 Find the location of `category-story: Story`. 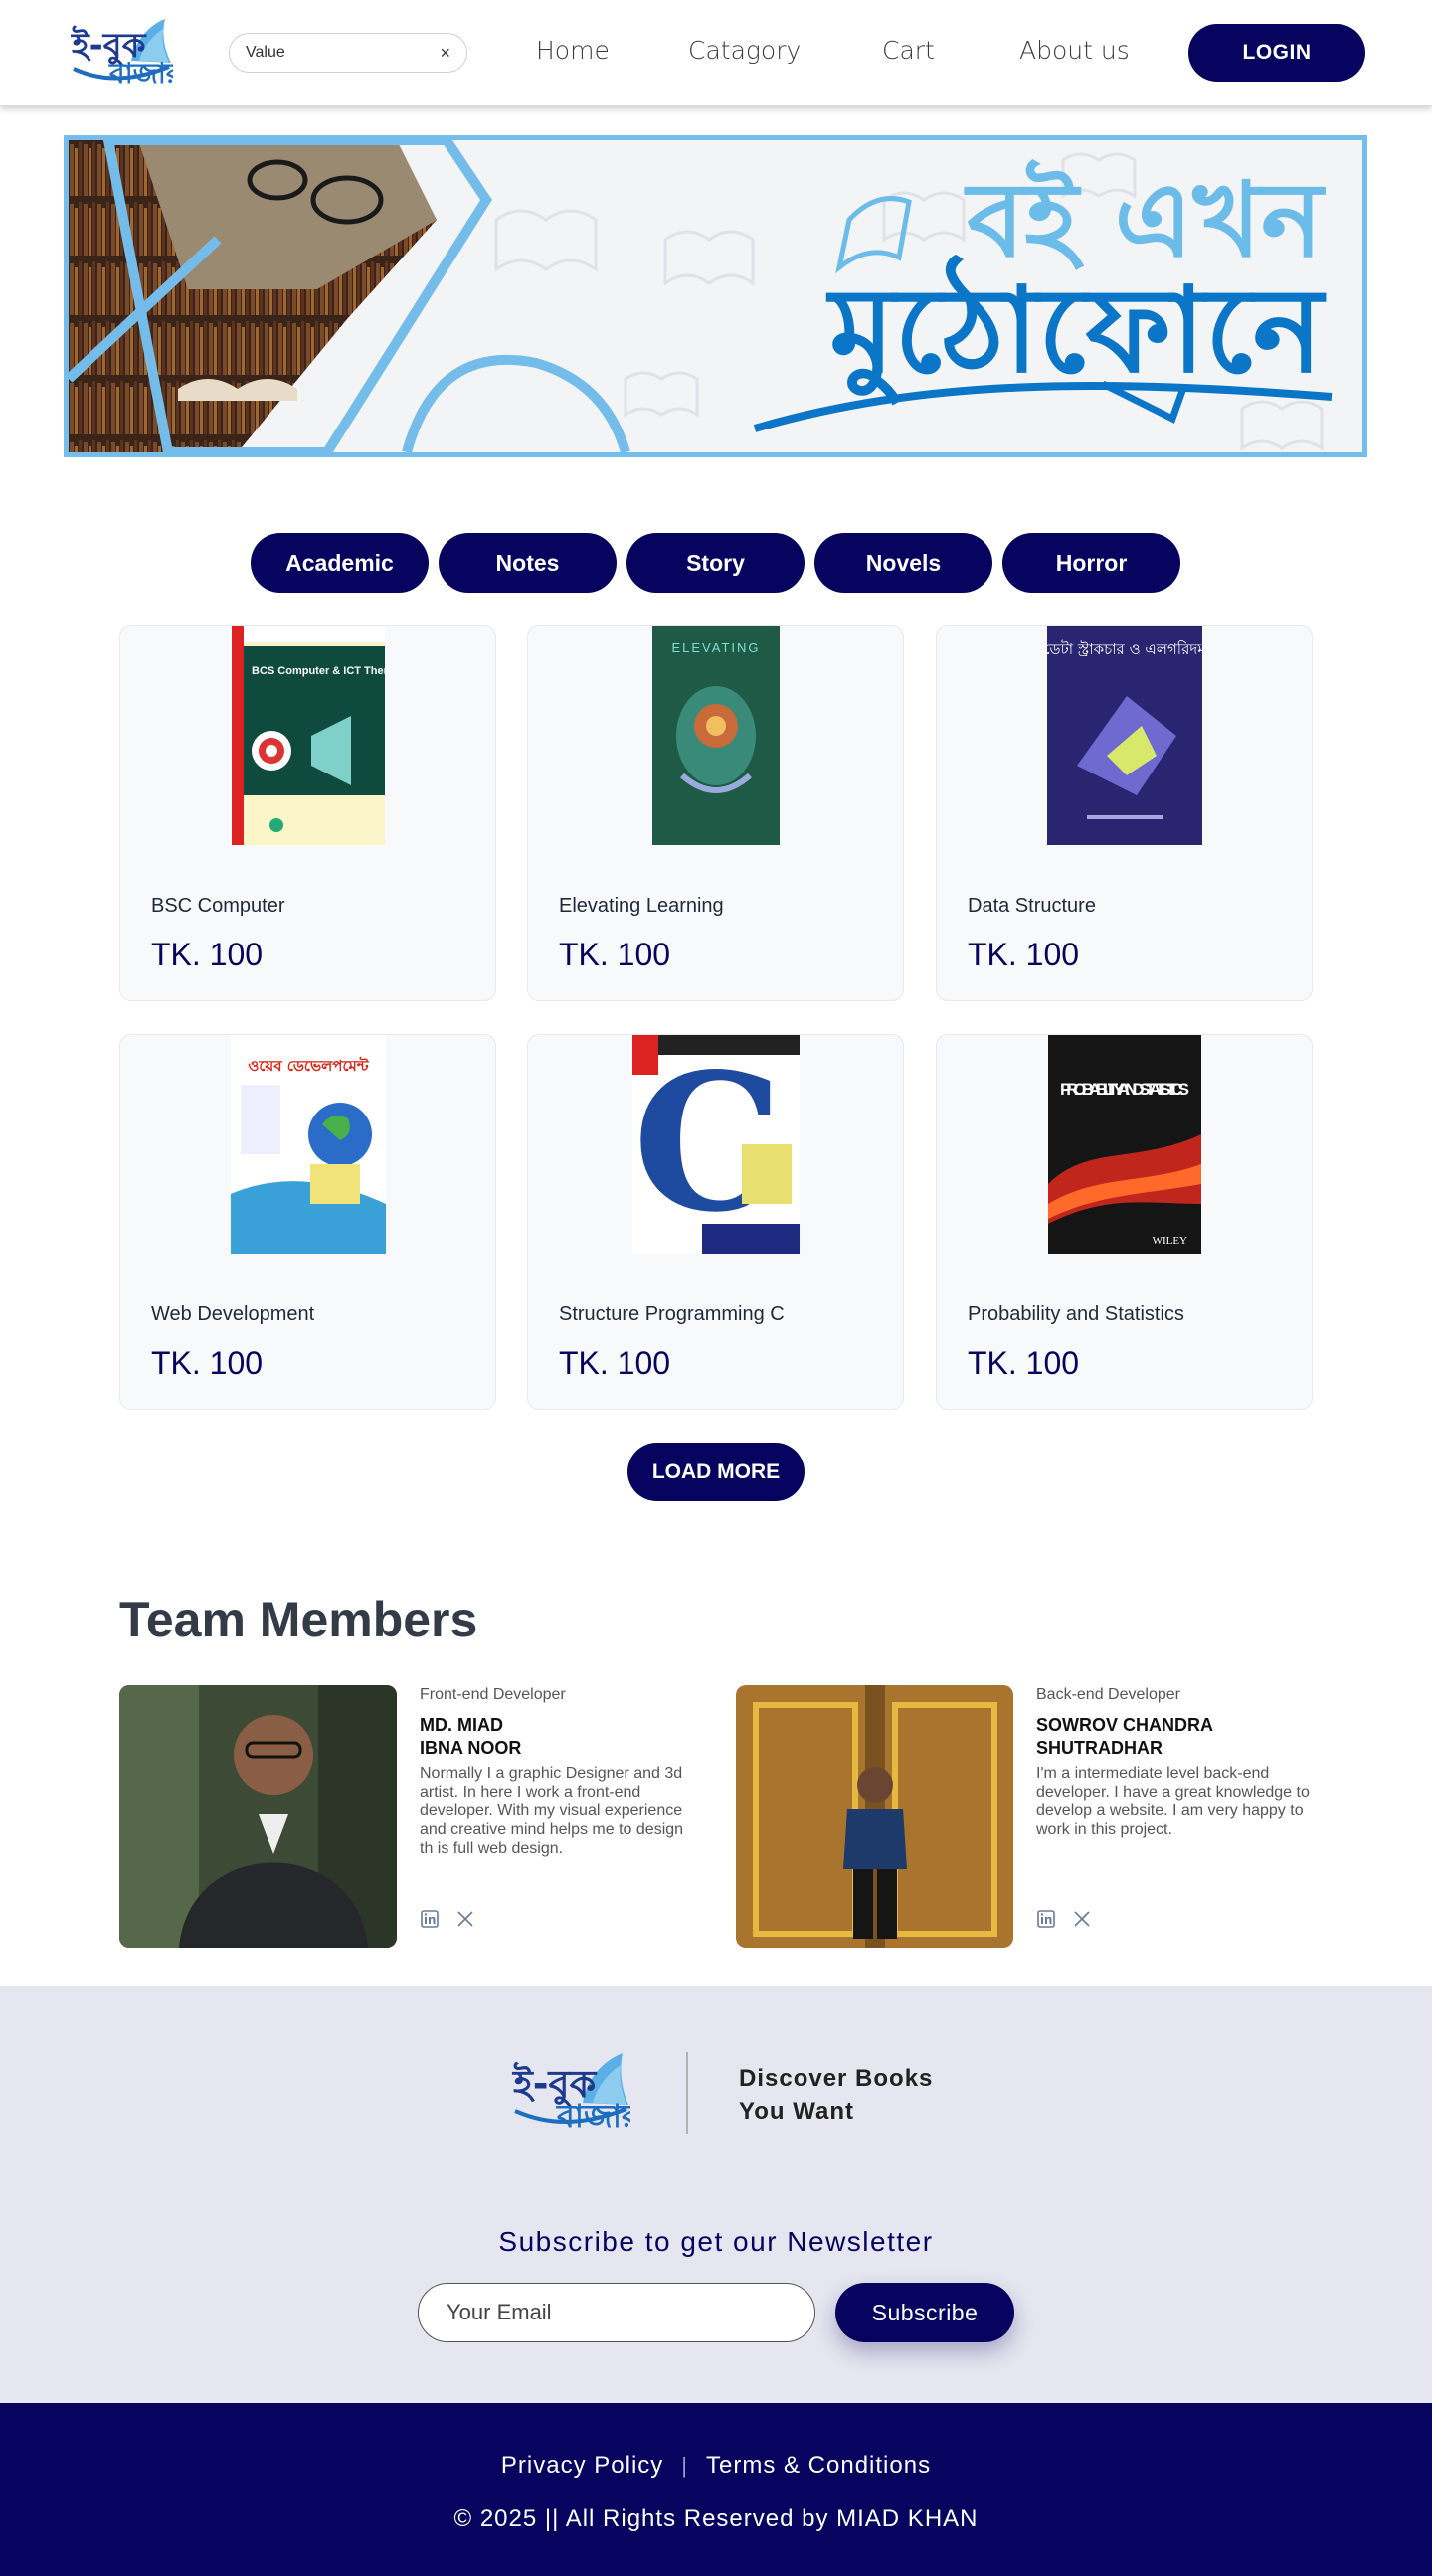

category-story: Story is located at coordinates (716, 563).